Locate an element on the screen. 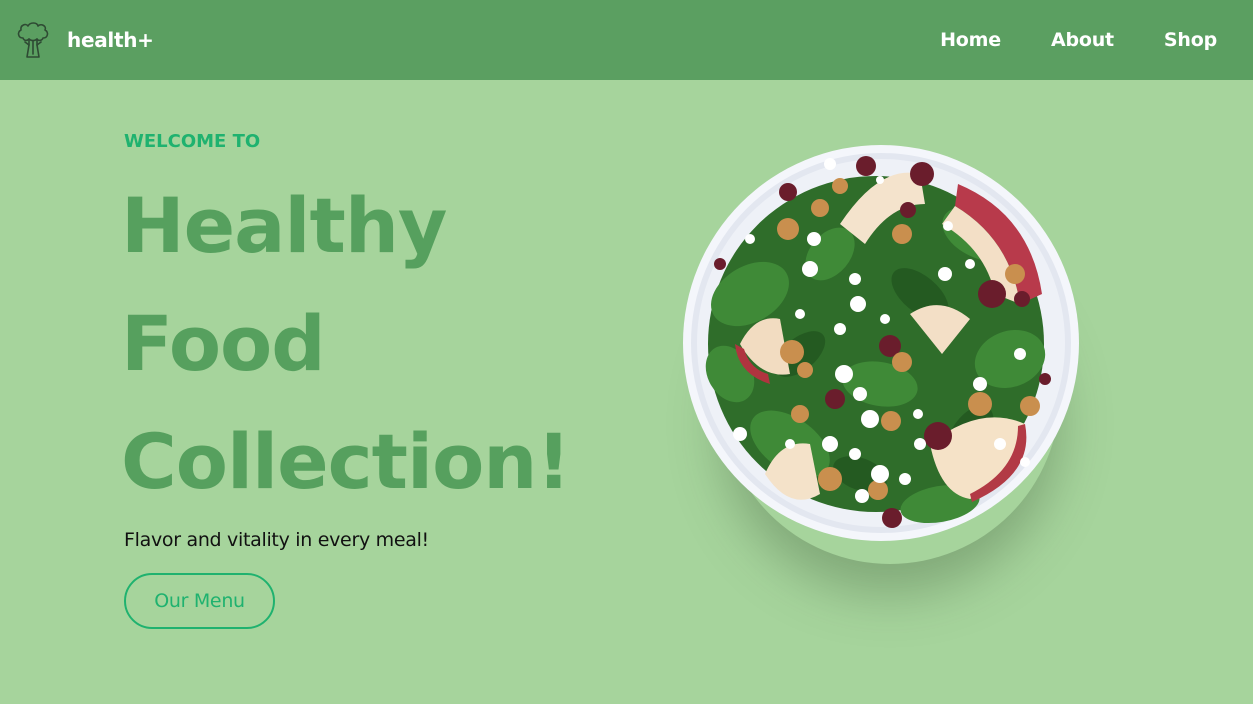  hero-title-line-3: Collection! is located at coordinates (346, 461).